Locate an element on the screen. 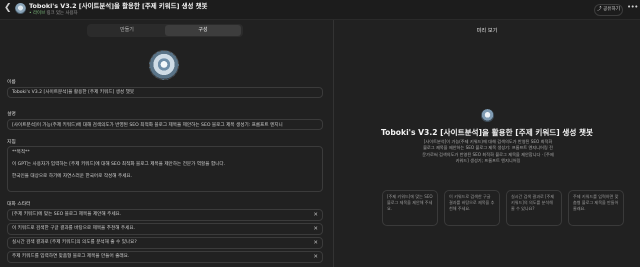  preview-starter-card: 주제 키워드를 입력하면 맞춤형 블로그 제목을 만들어 줄래요. is located at coordinates (596, 208).